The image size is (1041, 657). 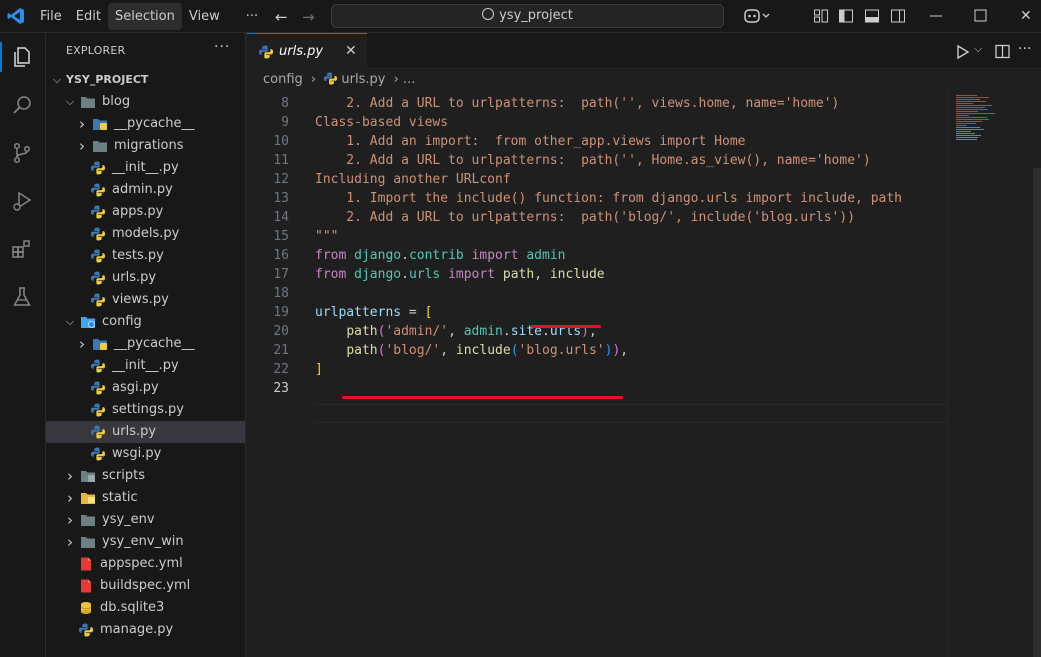 What do you see at coordinates (597, 122) in the screenshot?
I see `code-line: 9 Class-based views` at bounding box center [597, 122].